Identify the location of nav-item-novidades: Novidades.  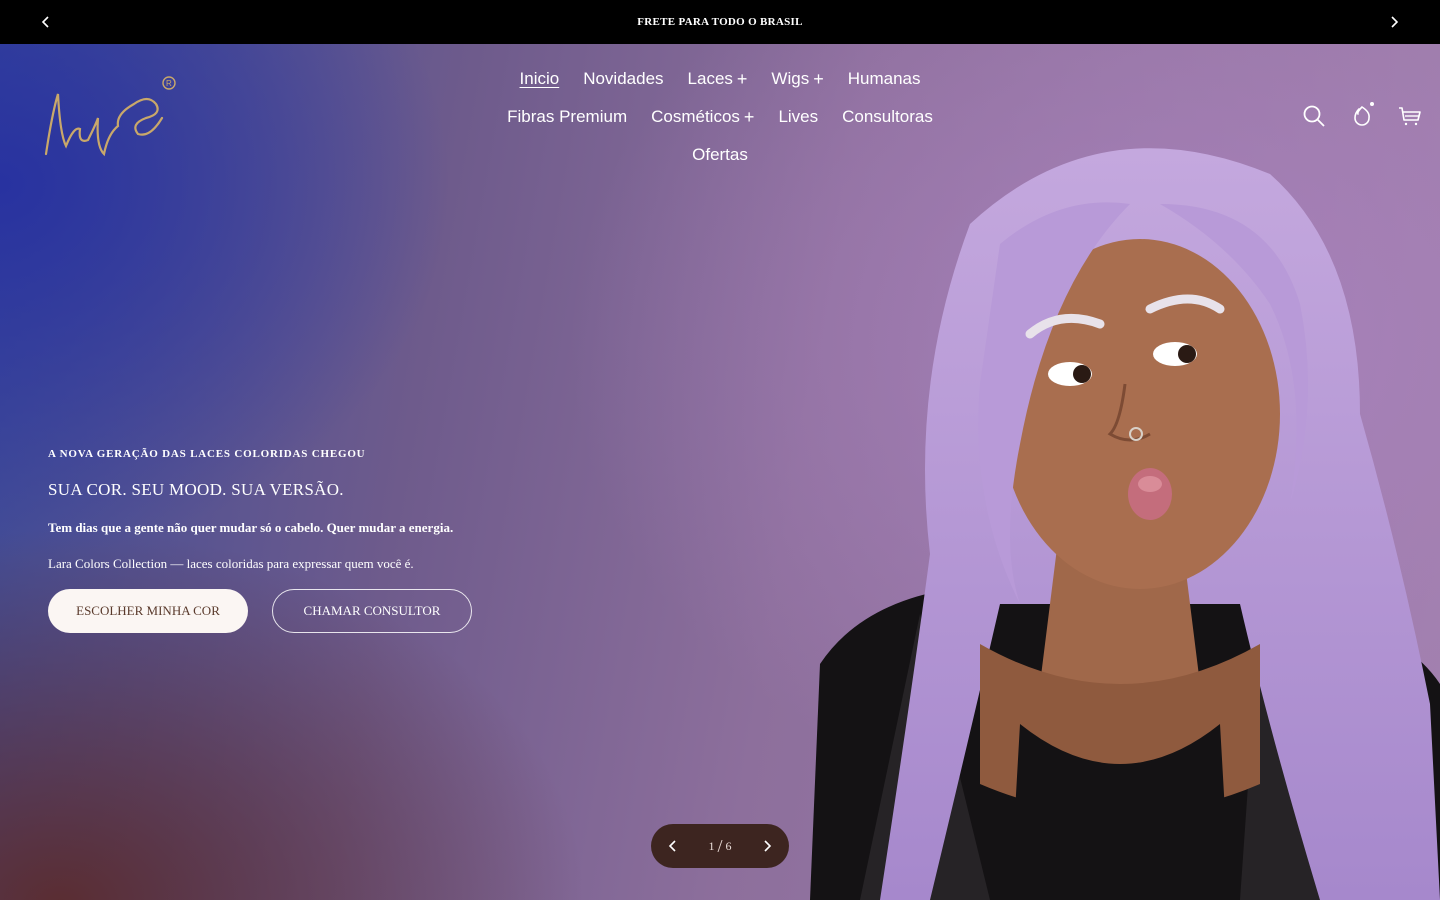
(623, 79).